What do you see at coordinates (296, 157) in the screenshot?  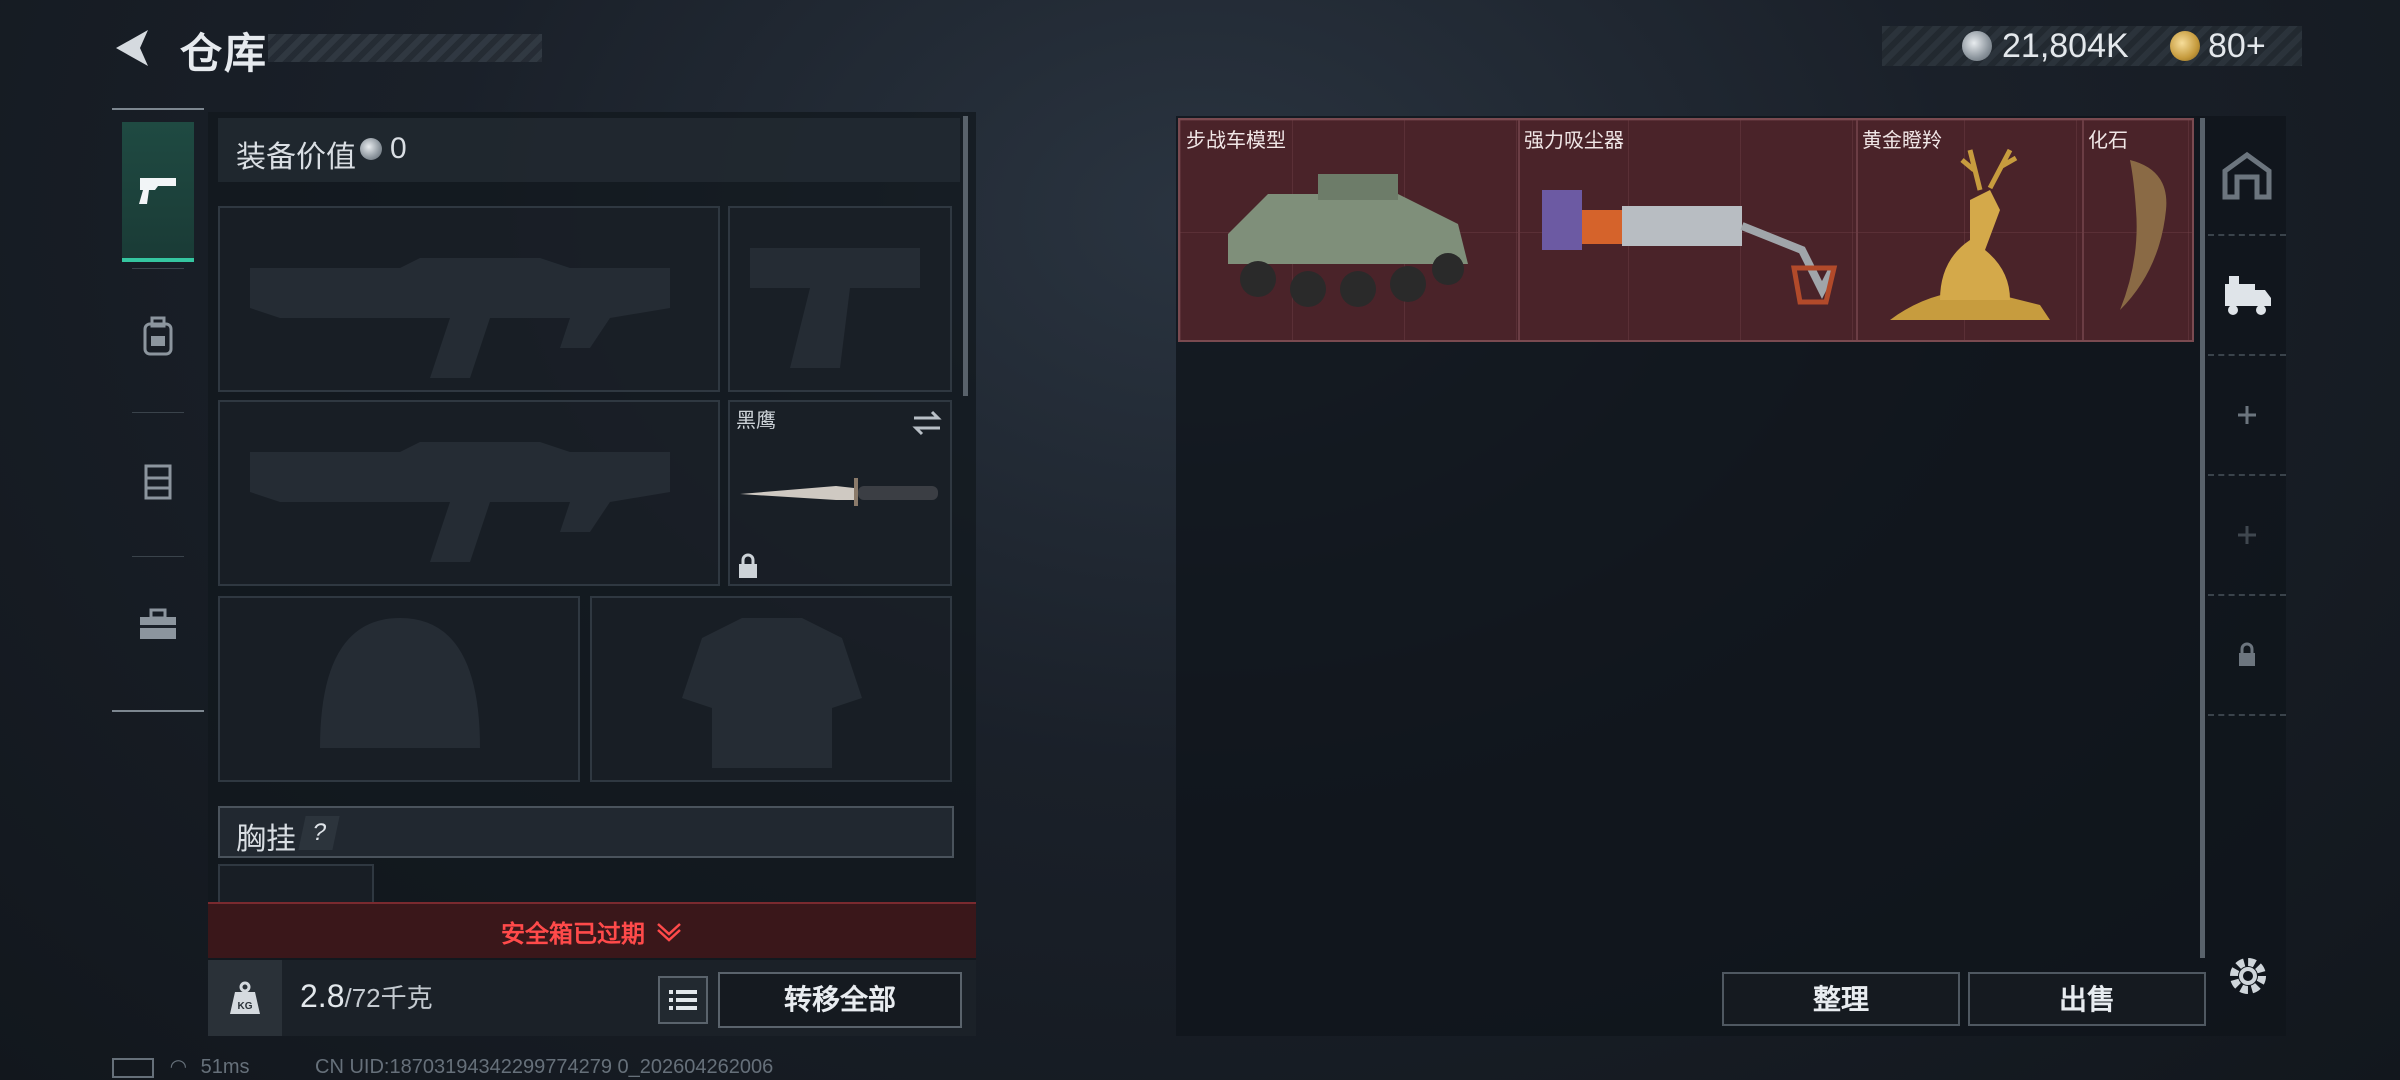 I see `equipment-value-label: 装备价值` at bounding box center [296, 157].